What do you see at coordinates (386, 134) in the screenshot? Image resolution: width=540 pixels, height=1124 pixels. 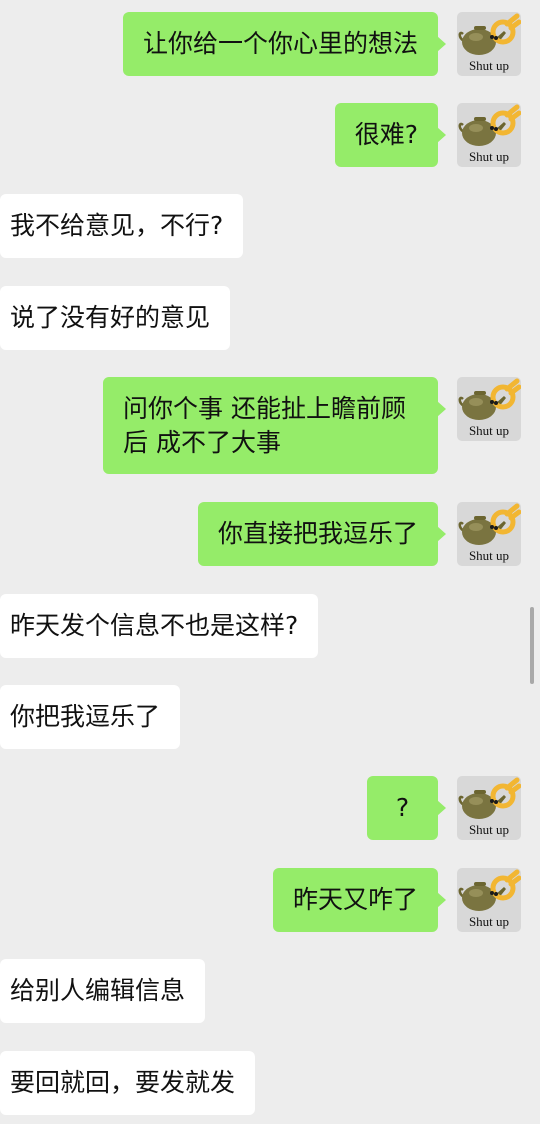 I see `message-text: 很难?` at bounding box center [386, 134].